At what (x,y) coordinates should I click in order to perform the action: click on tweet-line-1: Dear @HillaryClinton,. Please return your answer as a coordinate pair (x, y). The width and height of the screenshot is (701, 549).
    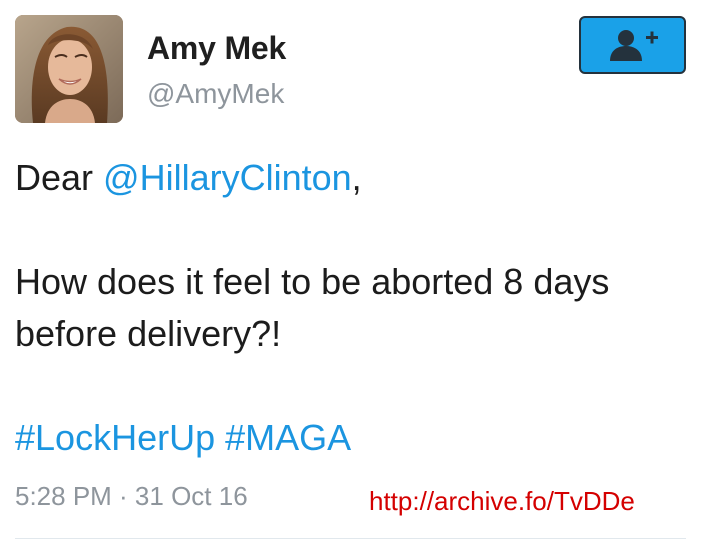
    Looking at the image, I should click on (350, 178).